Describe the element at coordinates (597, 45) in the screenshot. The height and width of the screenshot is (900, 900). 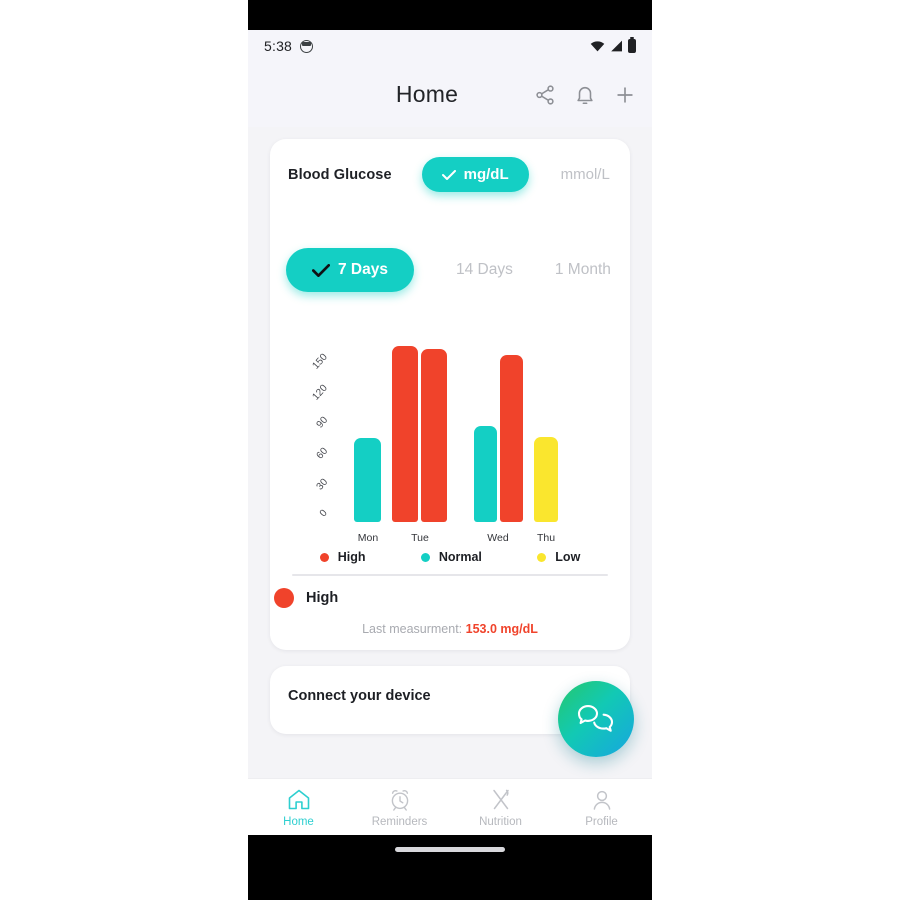
I see `wifi-icon` at that location.